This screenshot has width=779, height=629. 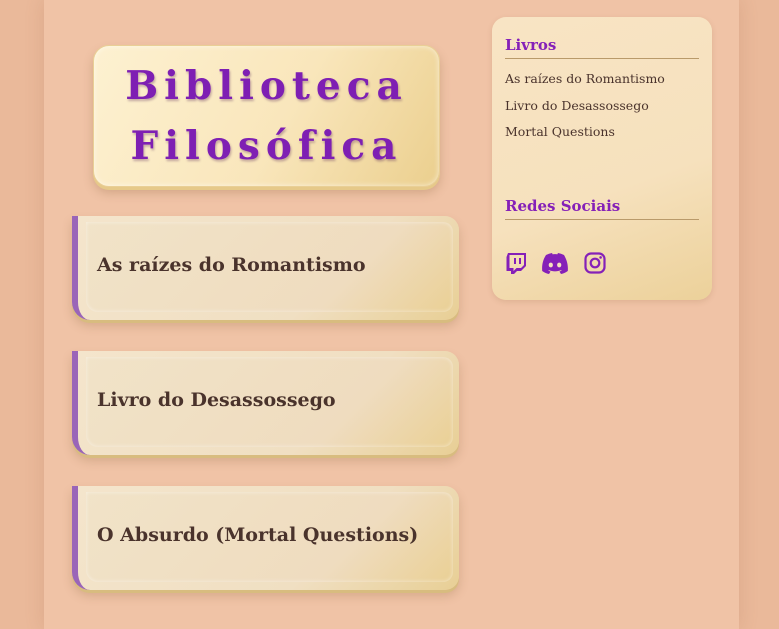 I want to click on discord-icon, so click(x=555, y=263).